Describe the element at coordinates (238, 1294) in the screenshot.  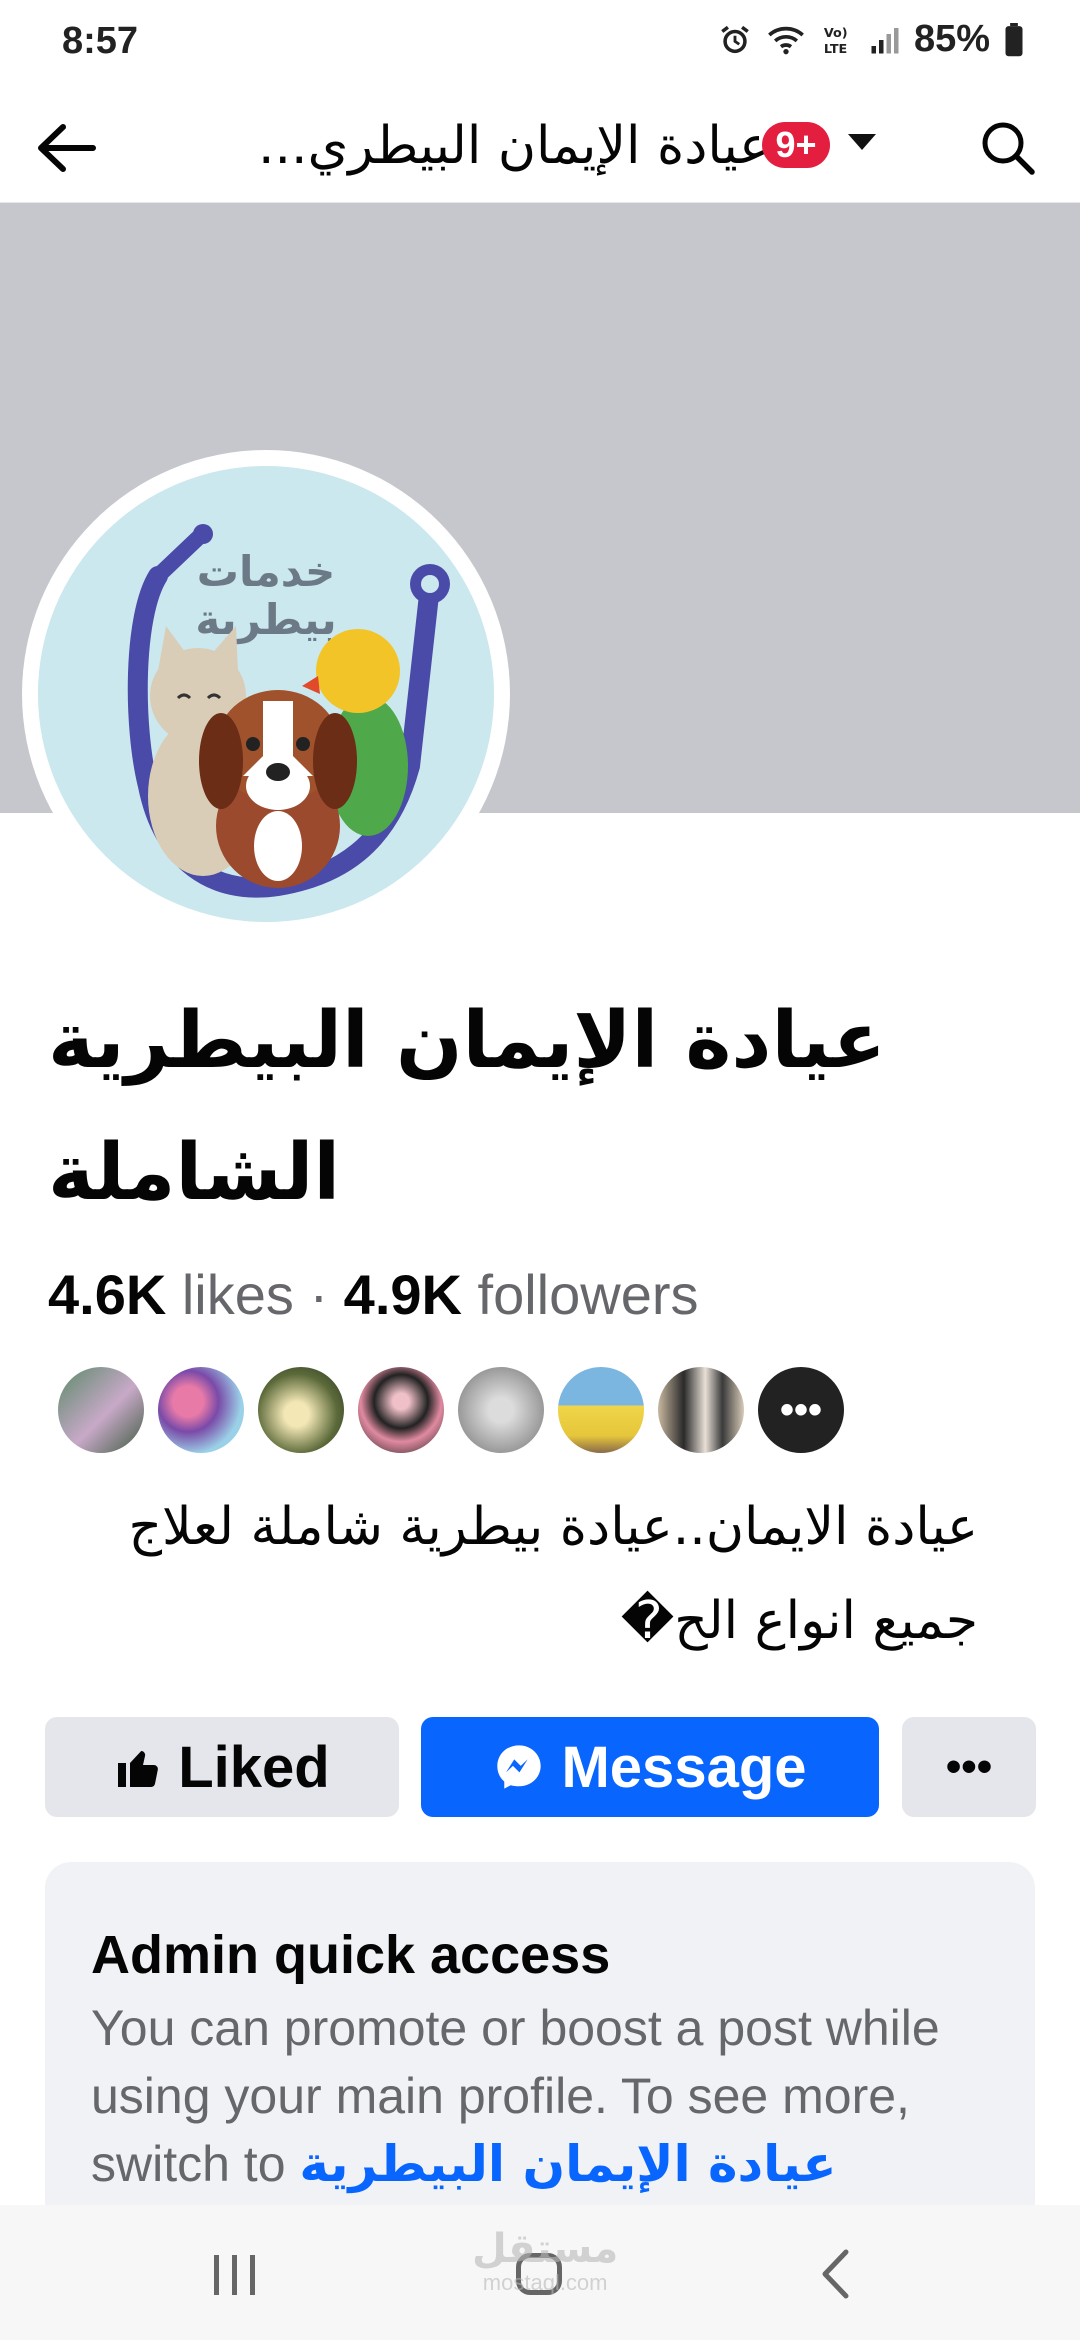
I see `likes-label: likes` at that location.